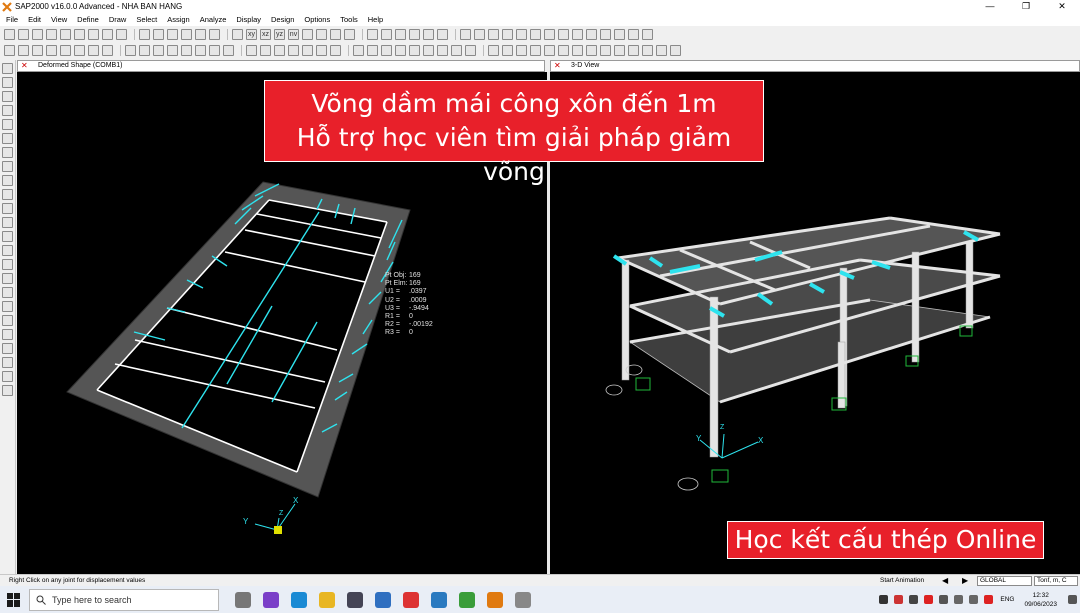 Image resolution: width=1080 pixels, height=613 pixels. Describe the element at coordinates (442, 50) in the screenshot. I see `area-sections-icon` at that location.